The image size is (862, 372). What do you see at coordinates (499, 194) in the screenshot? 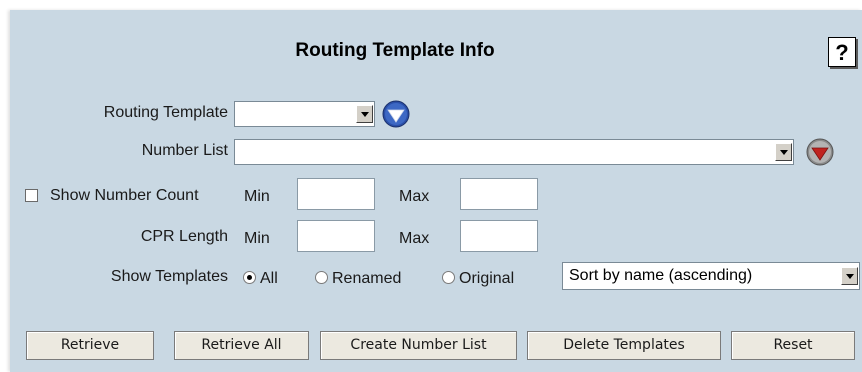
I see `number-count-max-input` at bounding box center [499, 194].